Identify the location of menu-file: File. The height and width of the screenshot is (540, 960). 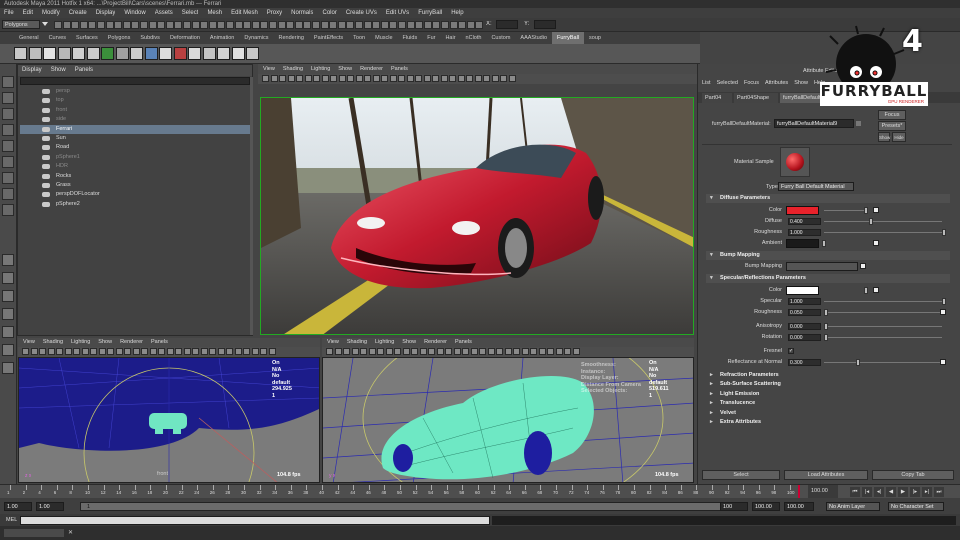
(9, 13).